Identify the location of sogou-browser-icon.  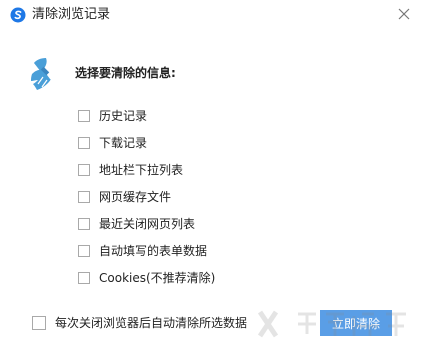
(18, 15).